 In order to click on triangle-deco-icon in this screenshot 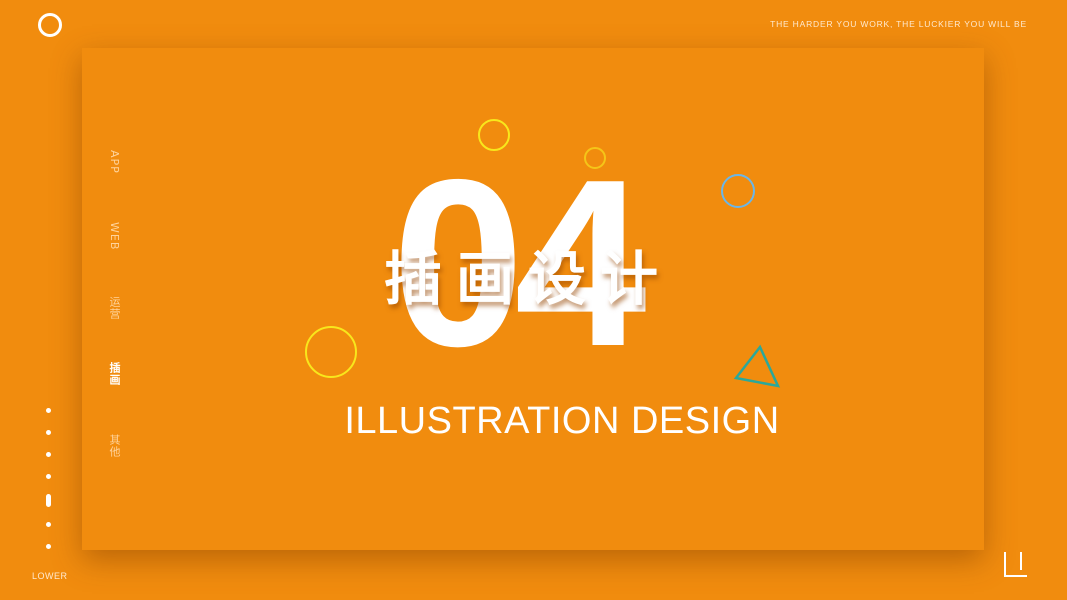, I will do `click(757, 366)`.